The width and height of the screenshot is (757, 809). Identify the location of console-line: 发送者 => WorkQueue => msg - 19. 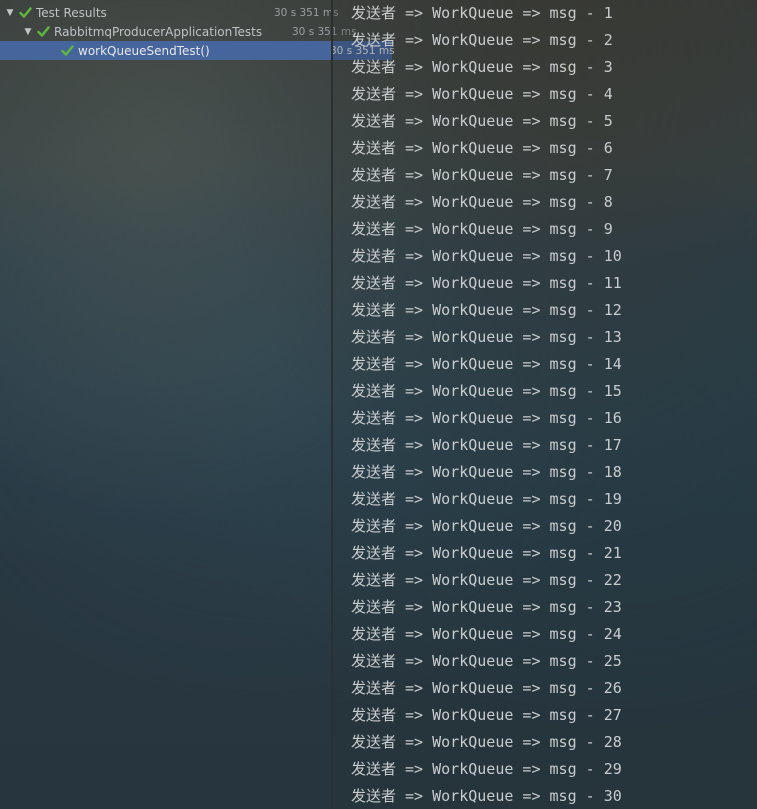
(486, 499).